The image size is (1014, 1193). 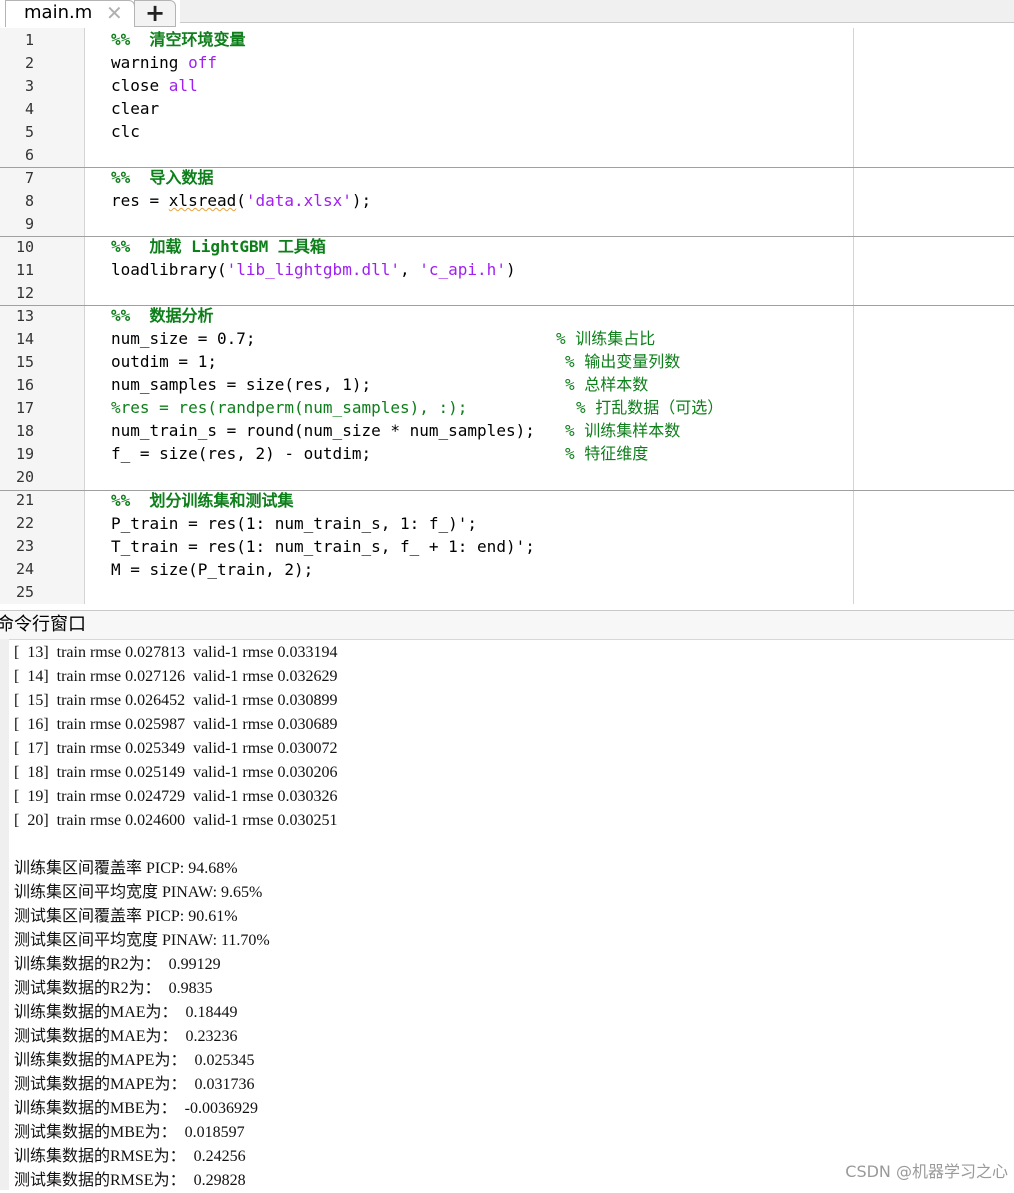 I want to click on line-number: 9, so click(x=29, y=224).